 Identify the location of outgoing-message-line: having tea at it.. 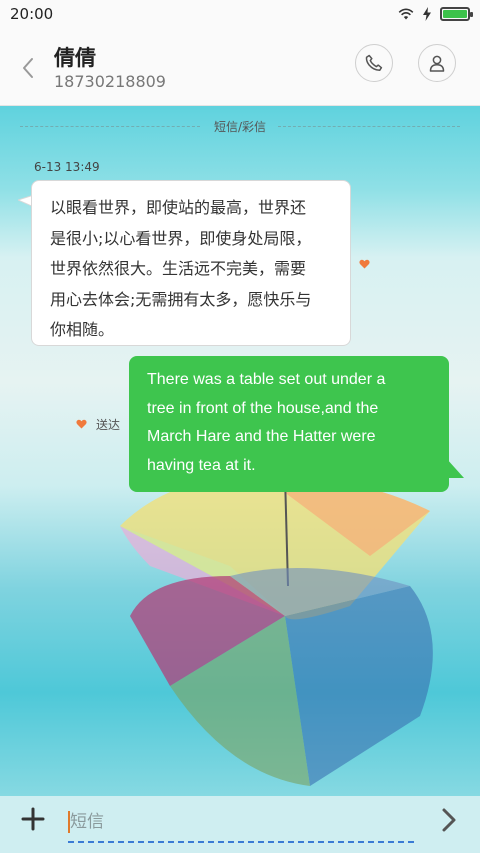
(201, 465).